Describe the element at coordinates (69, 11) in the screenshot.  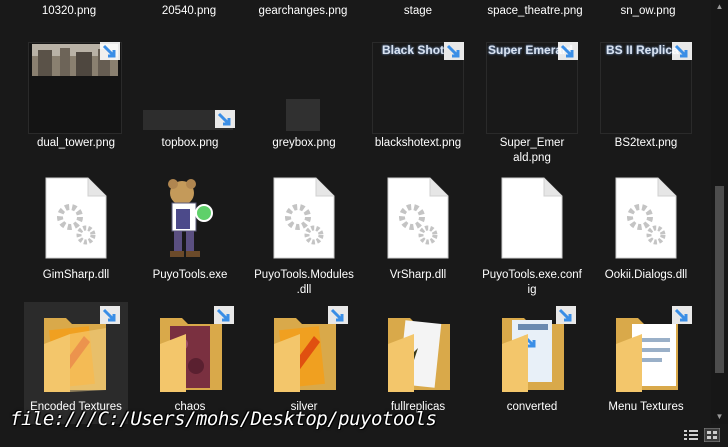
I see `file-label-10320: 10320.png` at that location.